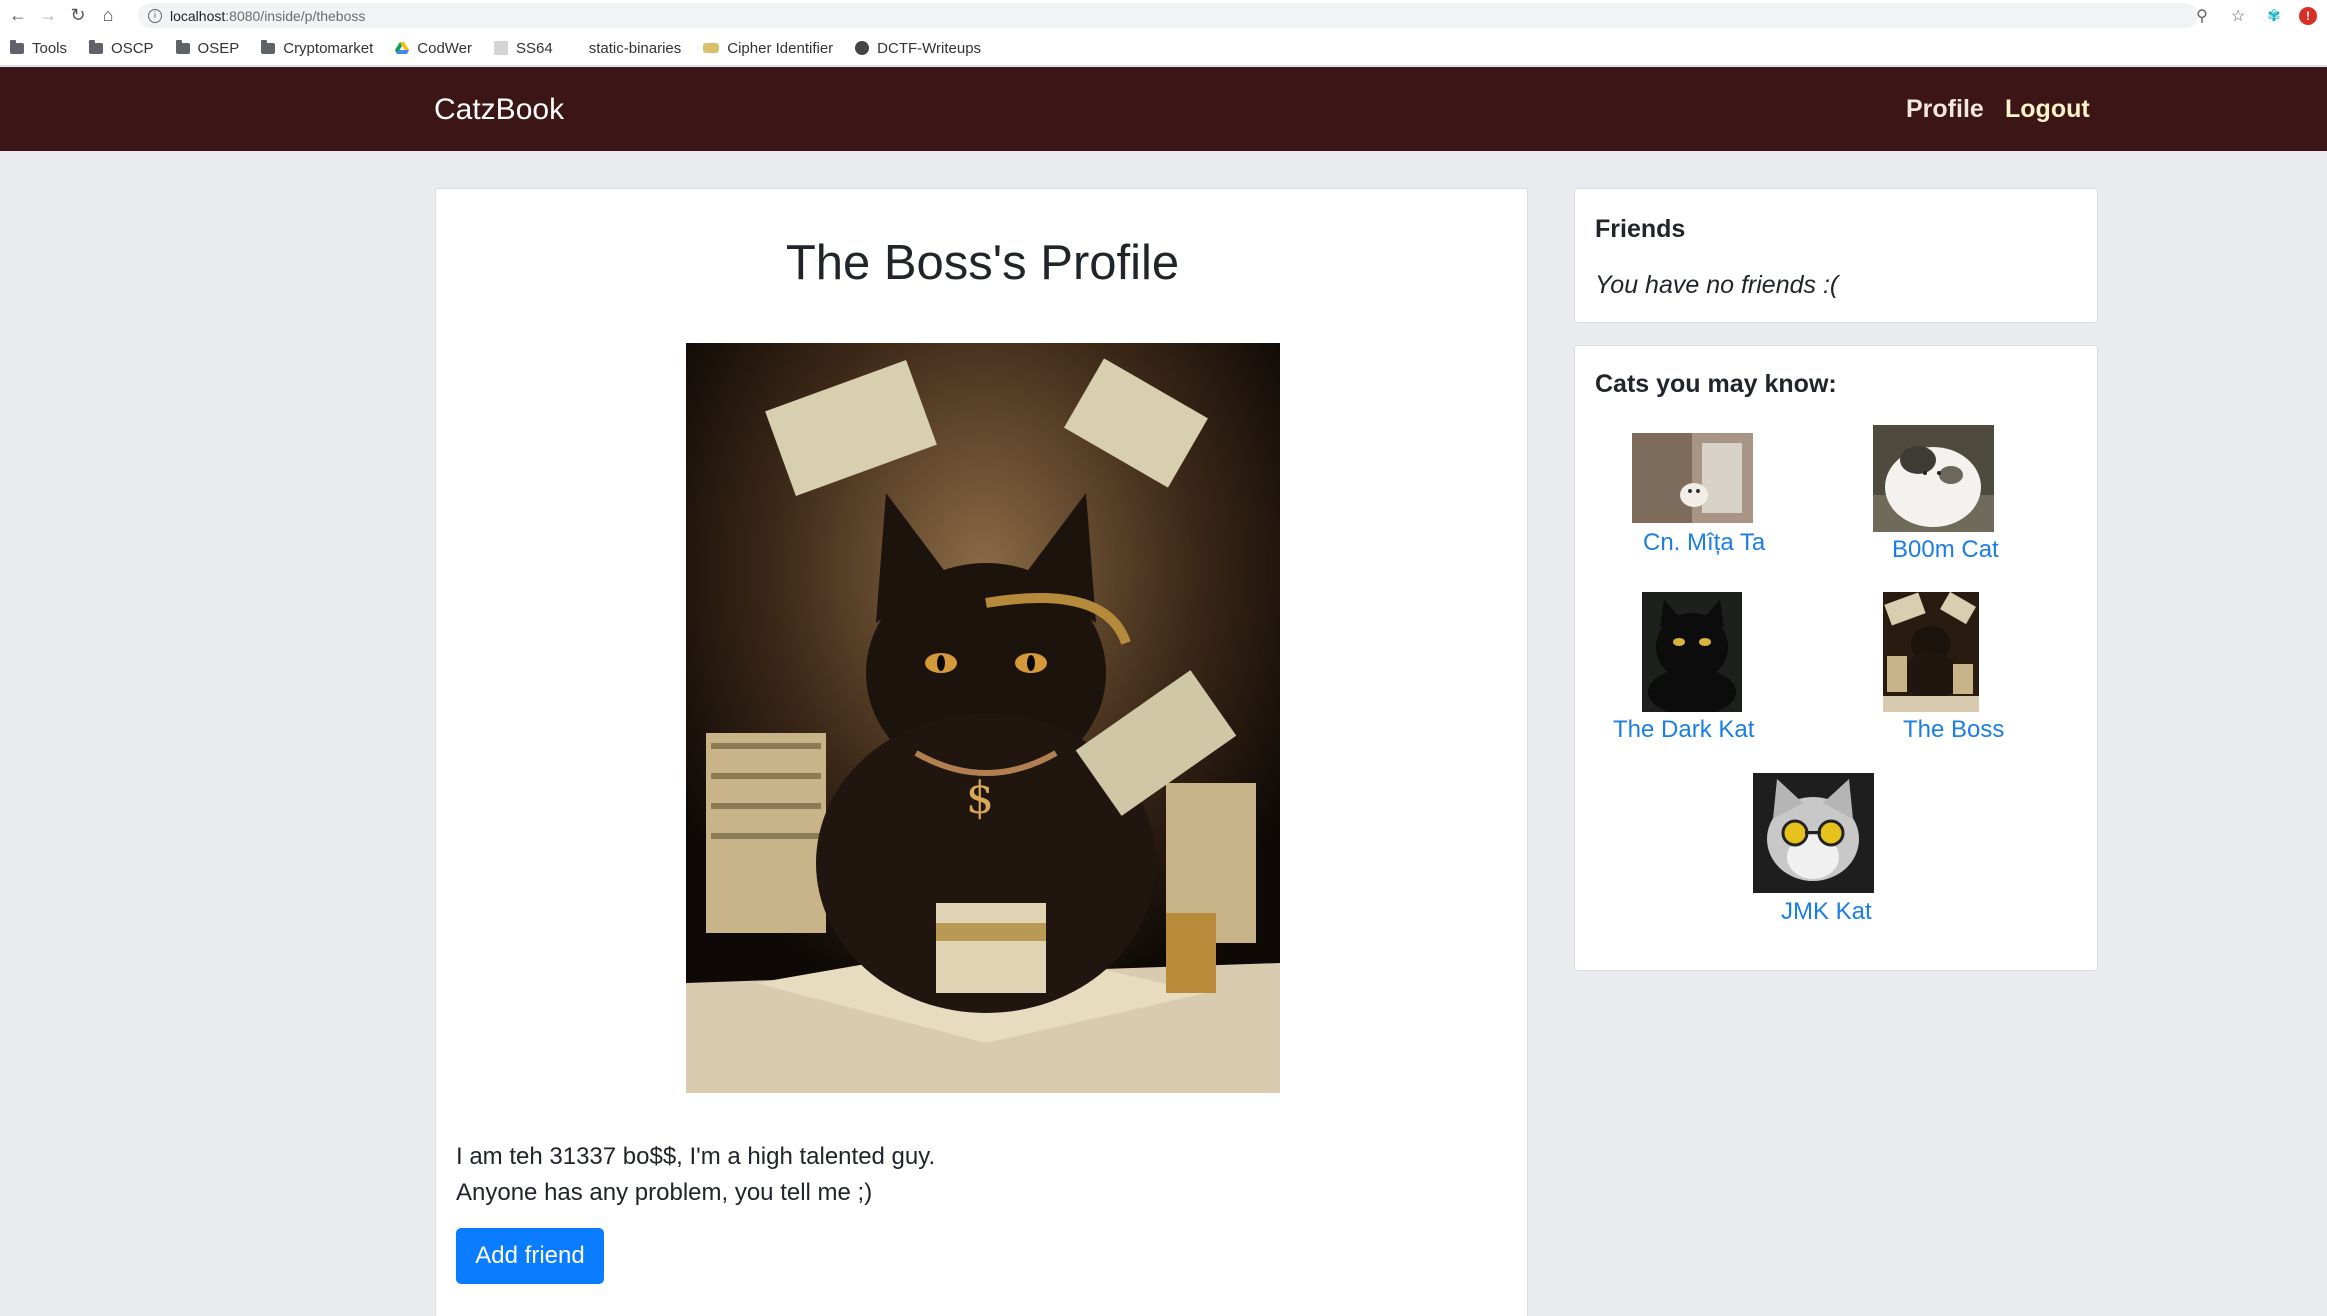 The width and height of the screenshot is (2327, 1316). I want to click on cat-name-link: The Boss, so click(1953, 730).